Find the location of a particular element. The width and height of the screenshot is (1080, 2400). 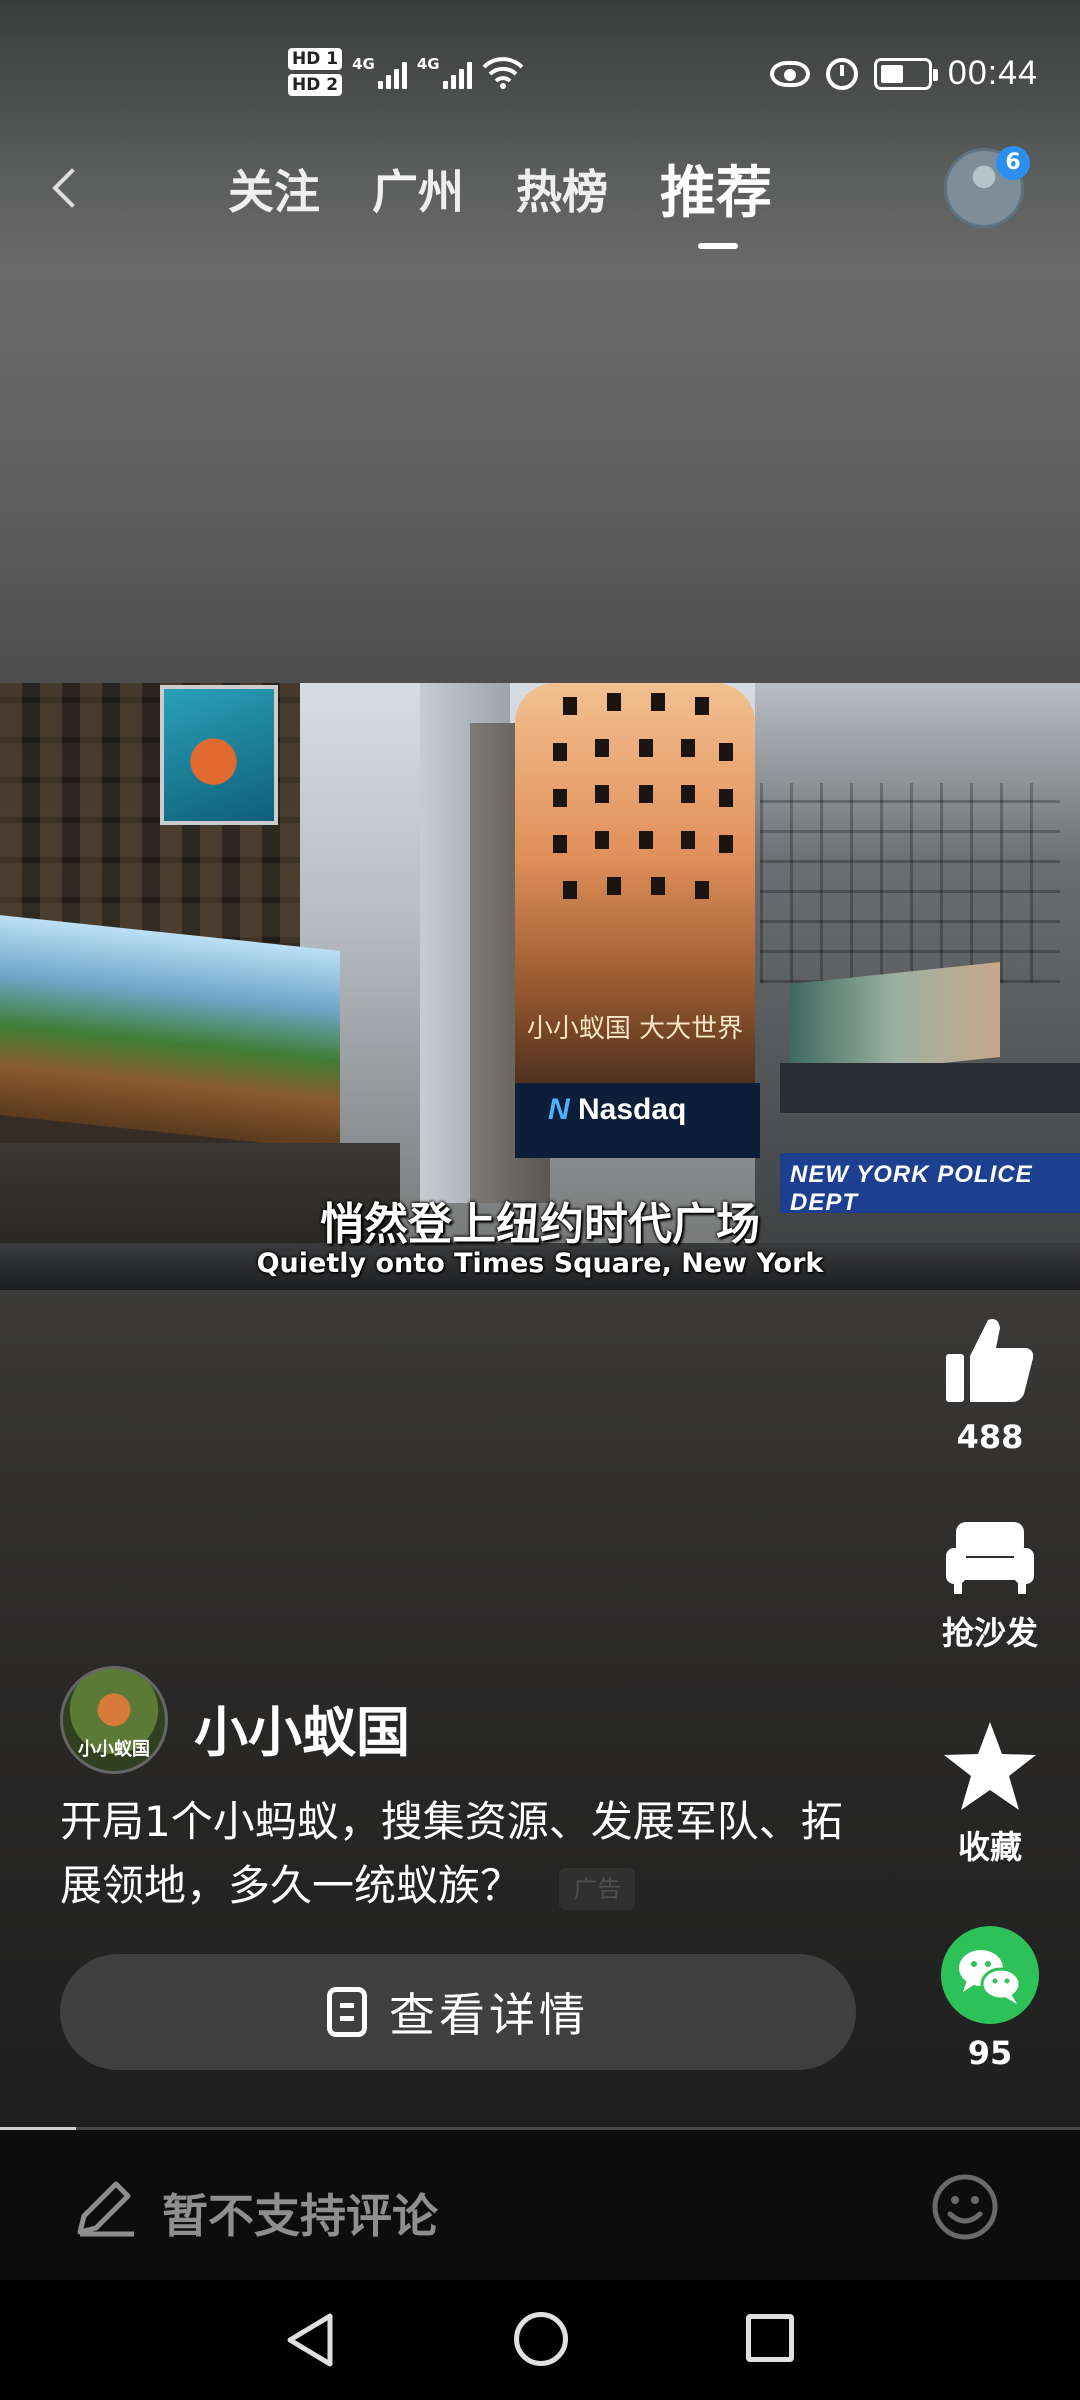

subtitle-english: Quietly onto Times Square, New York is located at coordinates (540, 1263).